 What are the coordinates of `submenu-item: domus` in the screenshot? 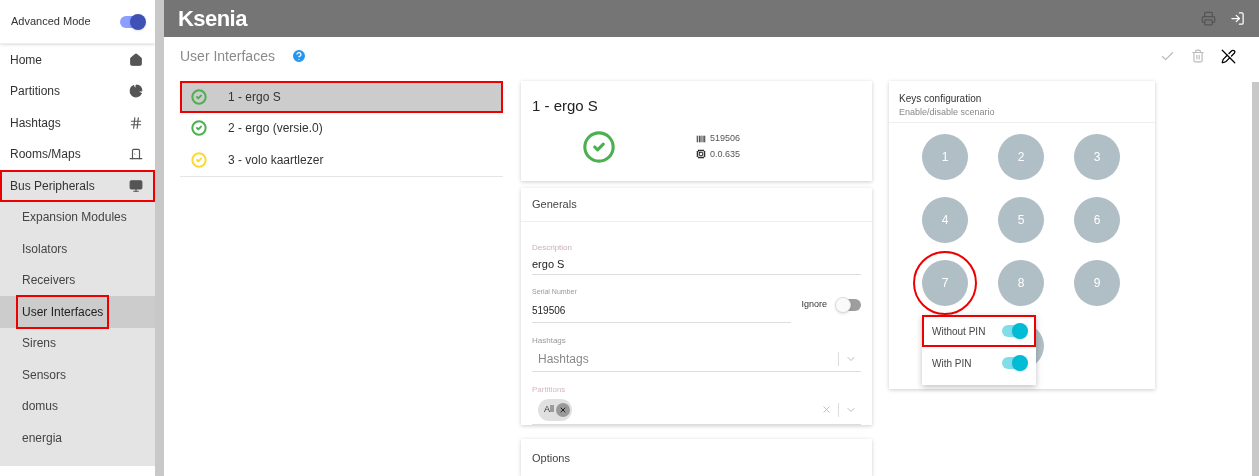 It's located at (40, 406).